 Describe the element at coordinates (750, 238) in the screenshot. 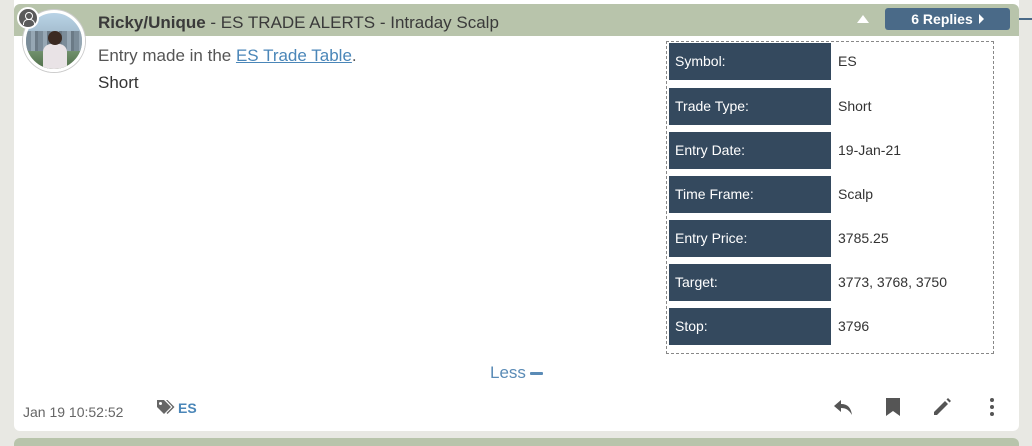

I see `trade-label: Entry Price:` at that location.